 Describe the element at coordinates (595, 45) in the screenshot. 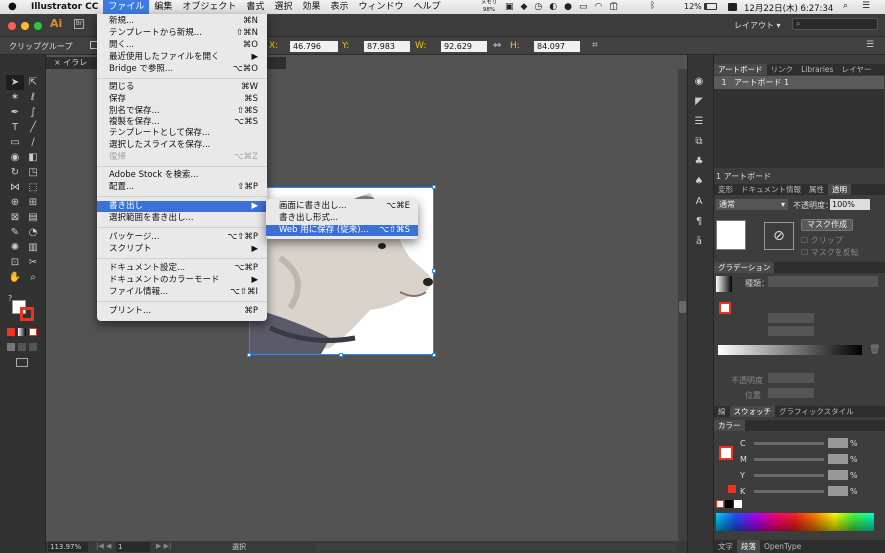

I see `transform-options-icon: ⌗` at that location.